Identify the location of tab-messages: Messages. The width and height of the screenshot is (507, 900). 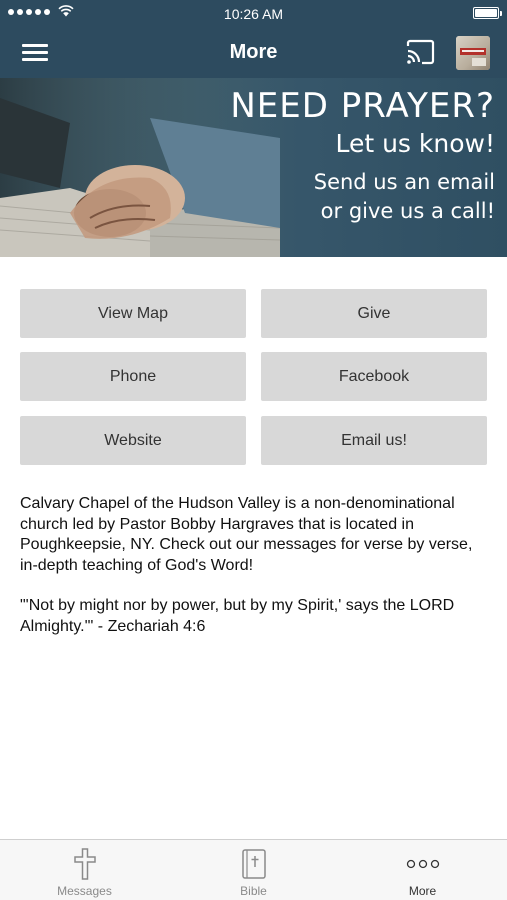
(84, 870).